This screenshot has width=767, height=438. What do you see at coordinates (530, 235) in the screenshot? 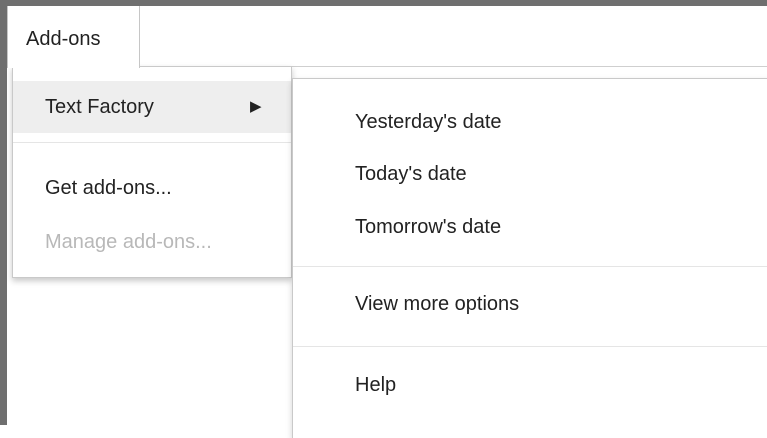
I see `submenu-item-tomorrows-date: Tomorrow's date` at bounding box center [530, 235].